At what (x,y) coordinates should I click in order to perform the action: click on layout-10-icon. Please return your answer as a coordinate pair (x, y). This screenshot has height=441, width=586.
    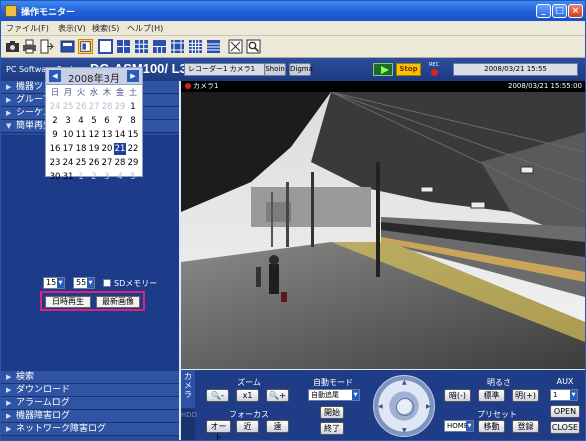
    Looking at the image, I should click on (159, 46).